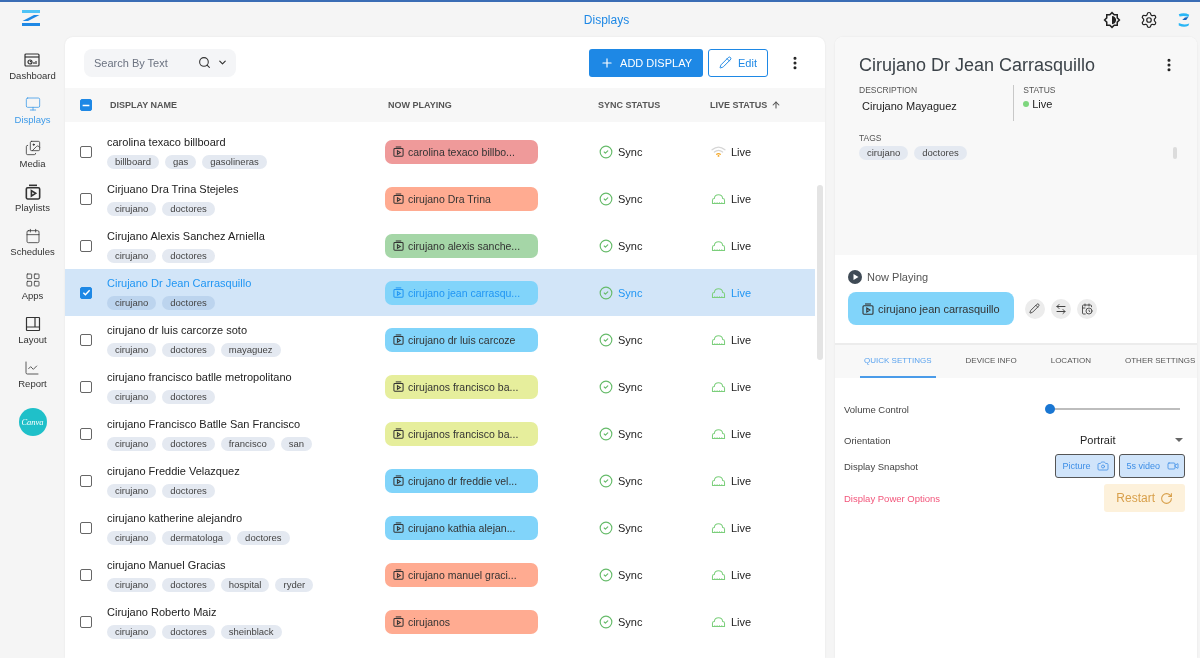  Describe the element at coordinates (32, 331) in the screenshot. I see `sidebar-item: Layout` at that location.